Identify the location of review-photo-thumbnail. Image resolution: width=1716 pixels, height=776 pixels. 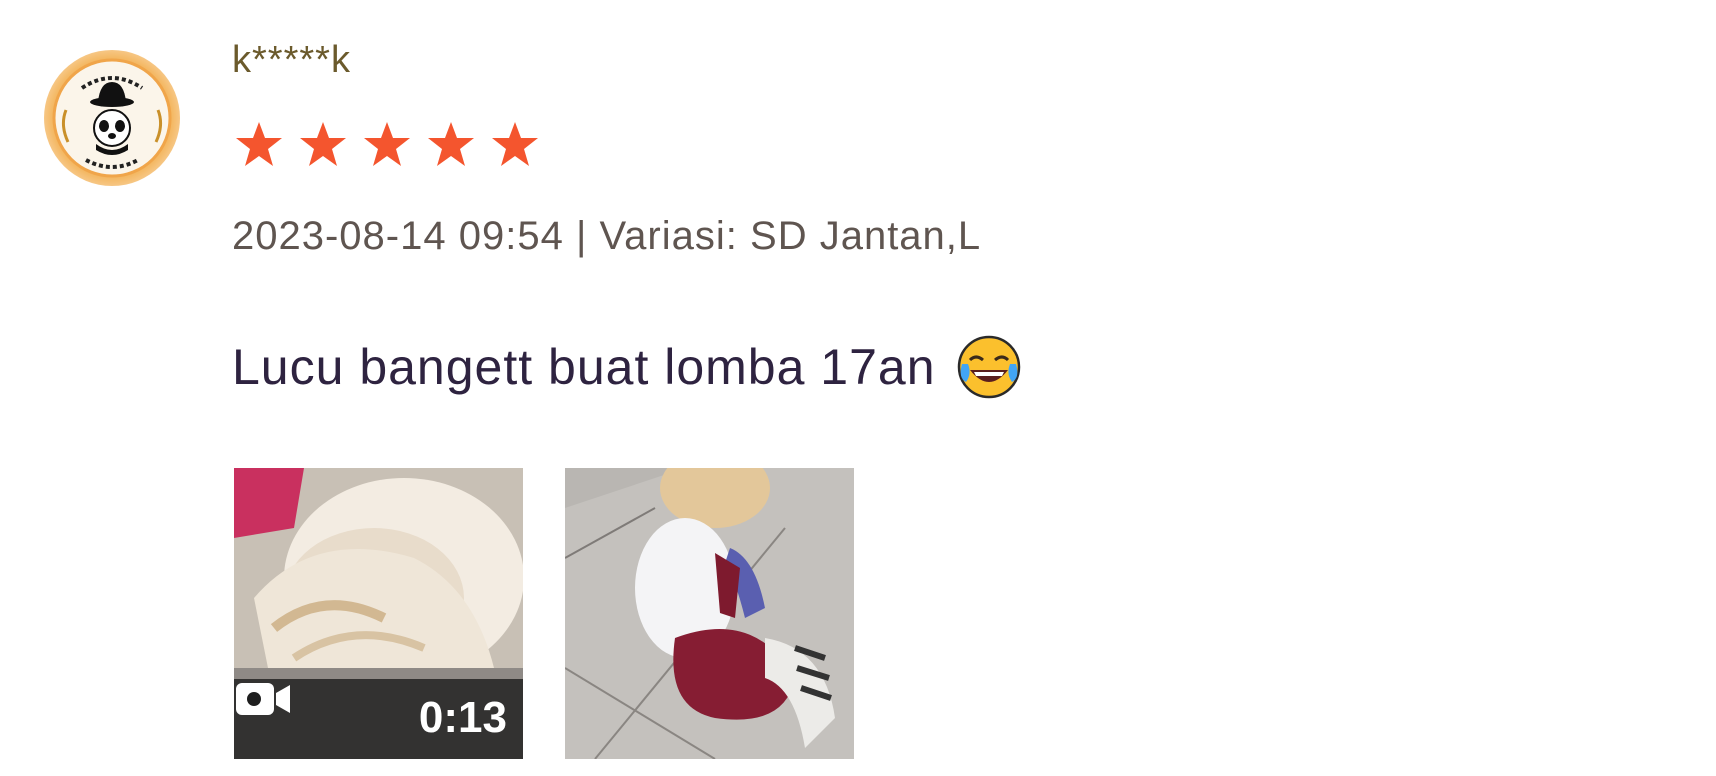
(709, 613).